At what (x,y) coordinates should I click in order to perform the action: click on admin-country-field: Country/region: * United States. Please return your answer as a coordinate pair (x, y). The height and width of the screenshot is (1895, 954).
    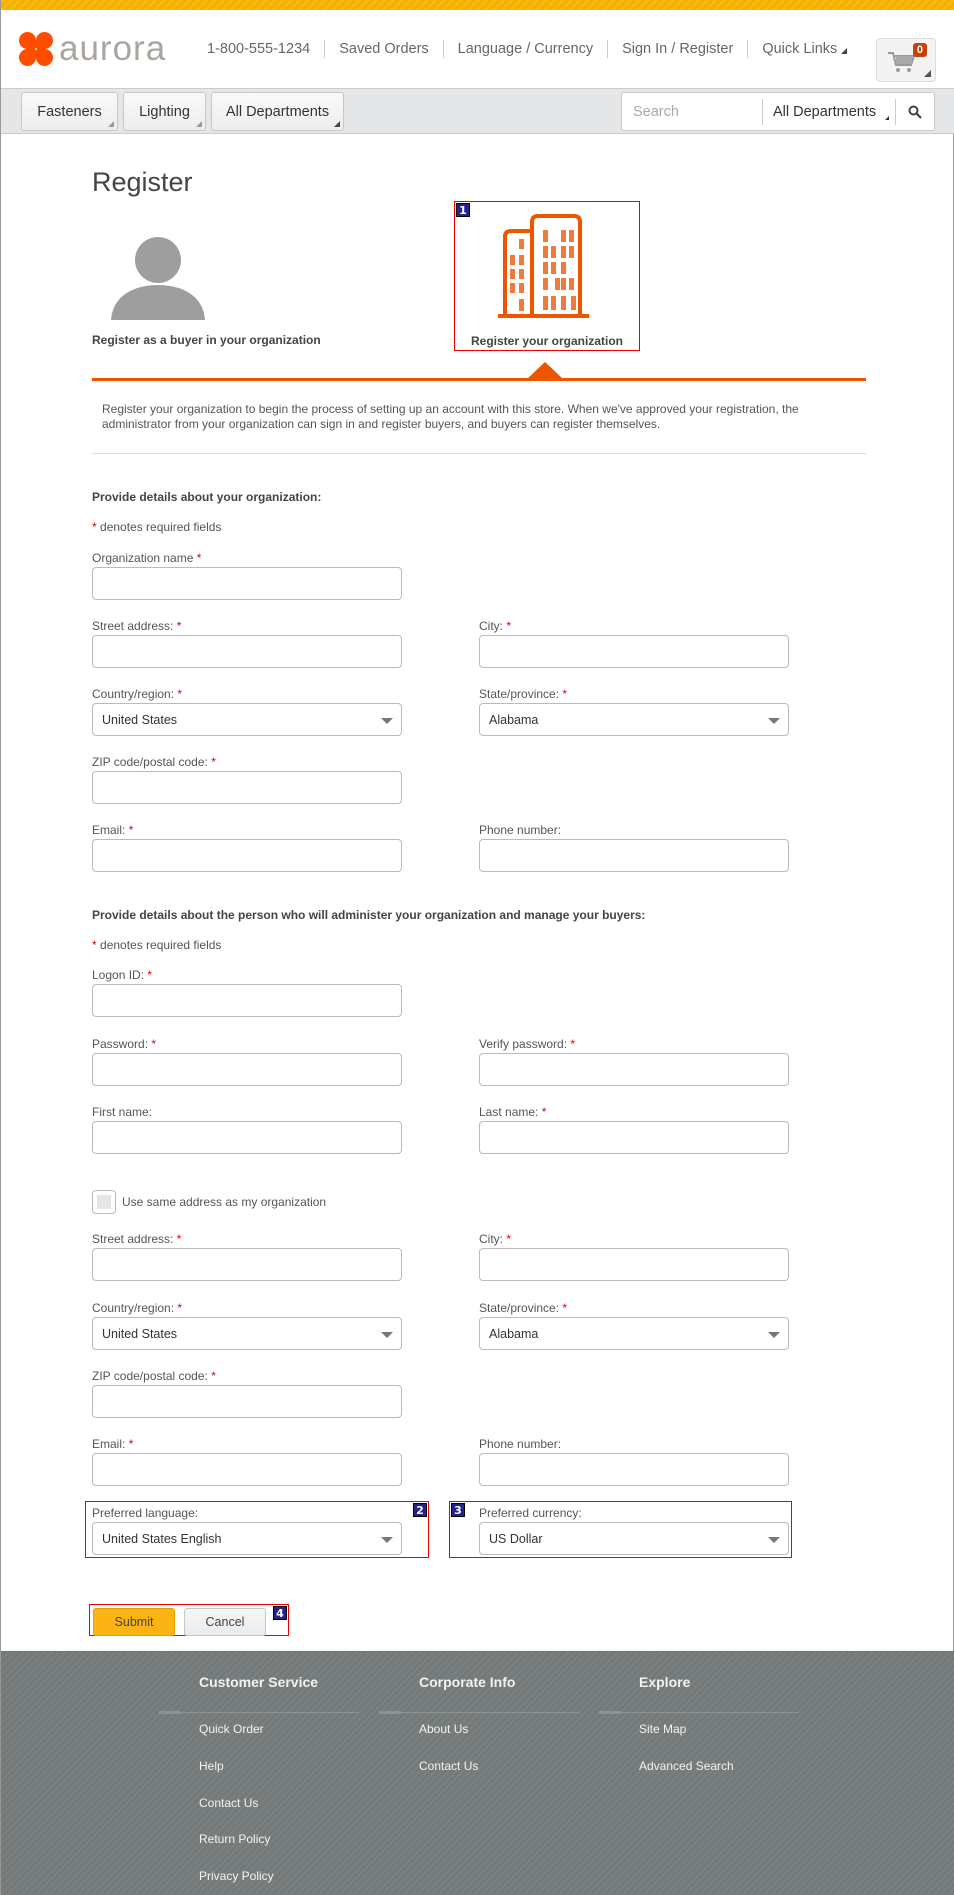
    Looking at the image, I should click on (247, 1325).